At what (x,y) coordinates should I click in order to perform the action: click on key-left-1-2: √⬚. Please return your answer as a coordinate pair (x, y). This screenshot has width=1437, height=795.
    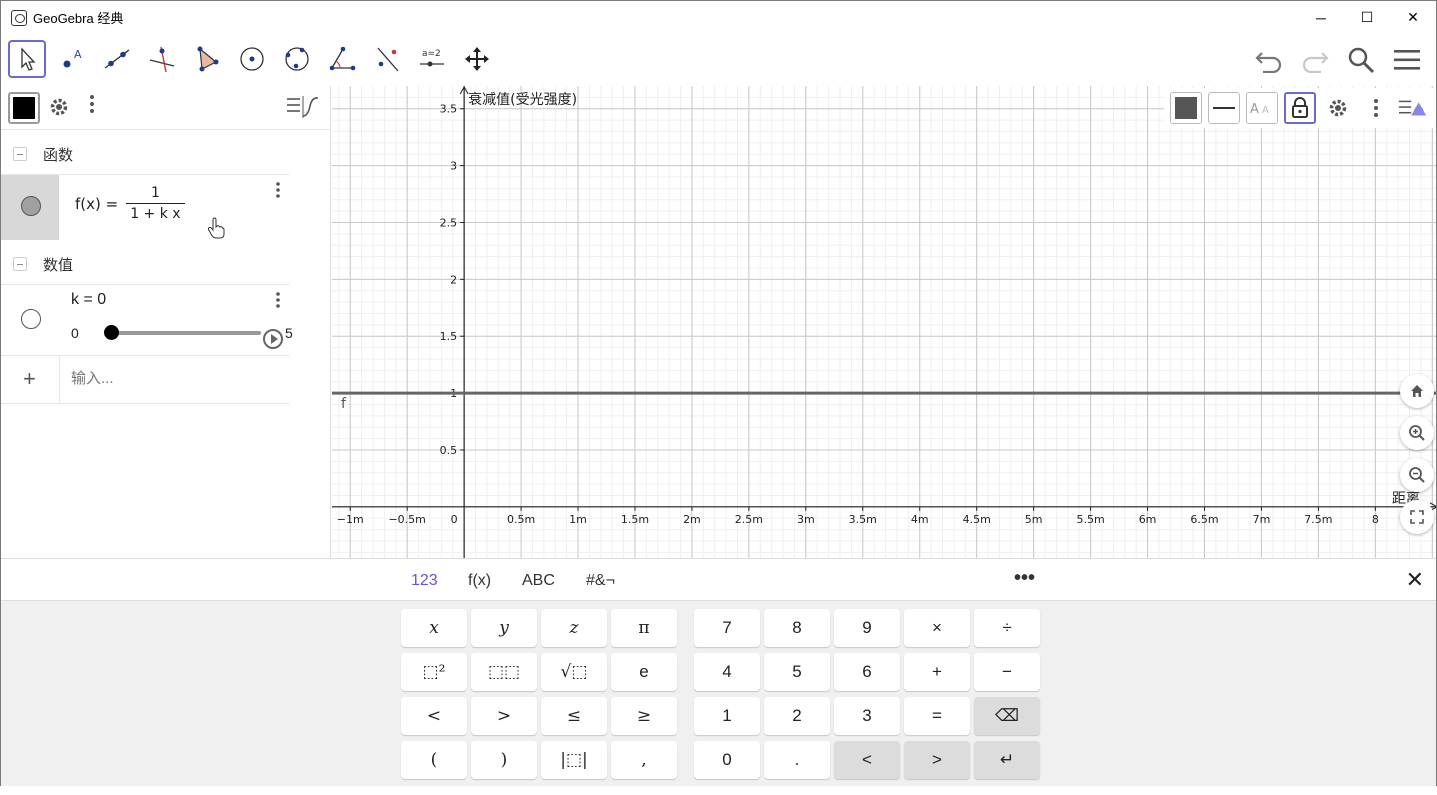
    Looking at the image, I should click on (574, 672).